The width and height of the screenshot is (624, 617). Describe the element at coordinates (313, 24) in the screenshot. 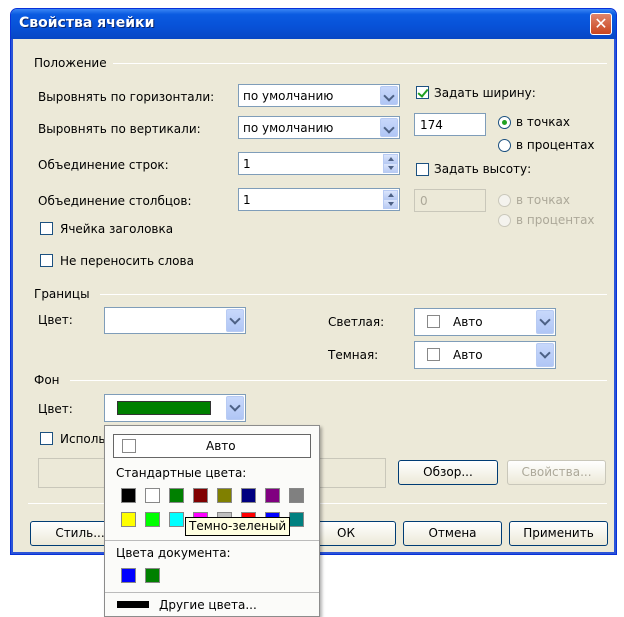

I see `title-bar: Свойства ячейки ✕` at that location.